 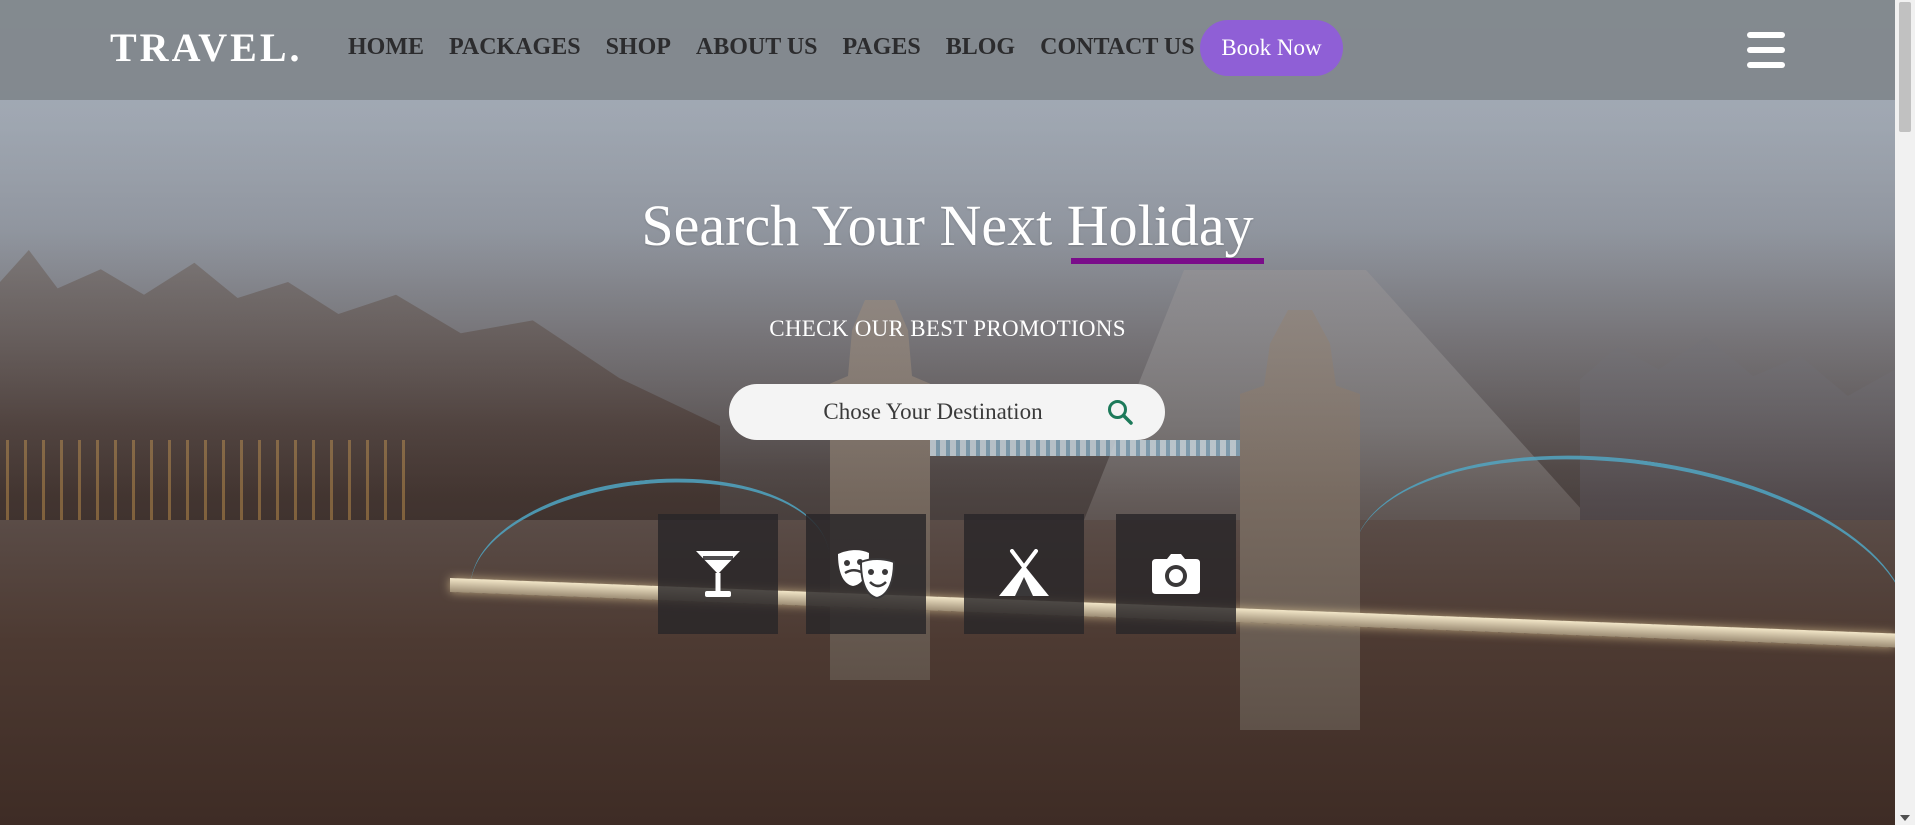 I want to click on nav-item-pages: PAGES, so click(x=882, y=47).